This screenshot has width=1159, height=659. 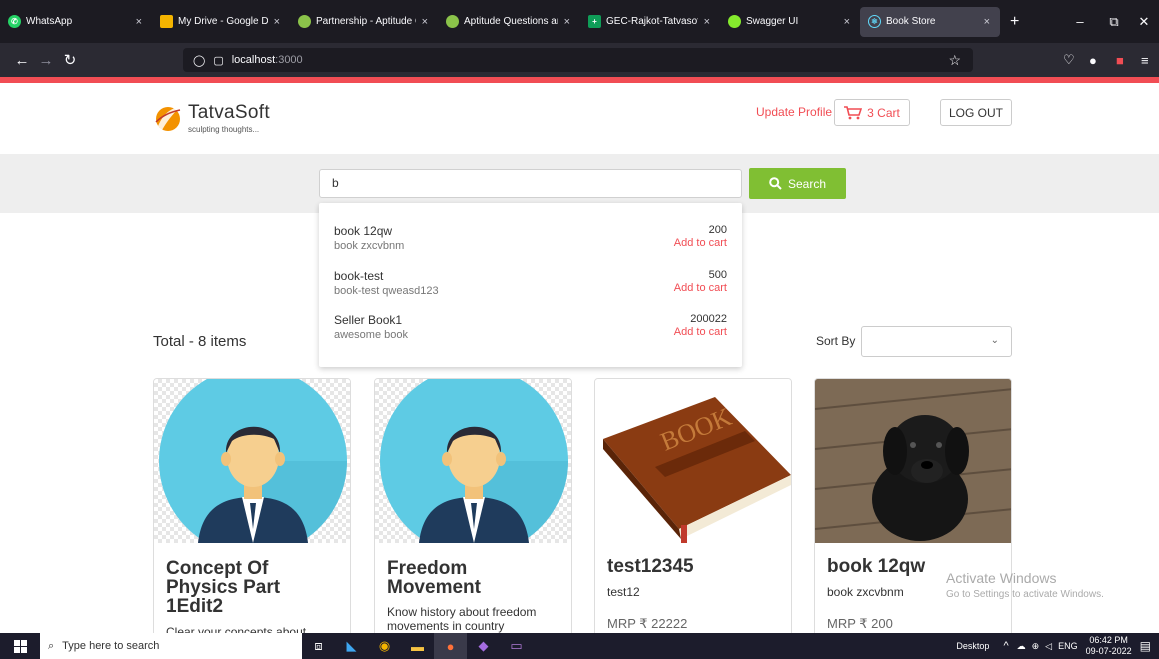 What do you see at coordinates (111, 646) in the screenshot?
I see `taskbar-search-placeholder: Type here to search` at bounding box center [111, 646].